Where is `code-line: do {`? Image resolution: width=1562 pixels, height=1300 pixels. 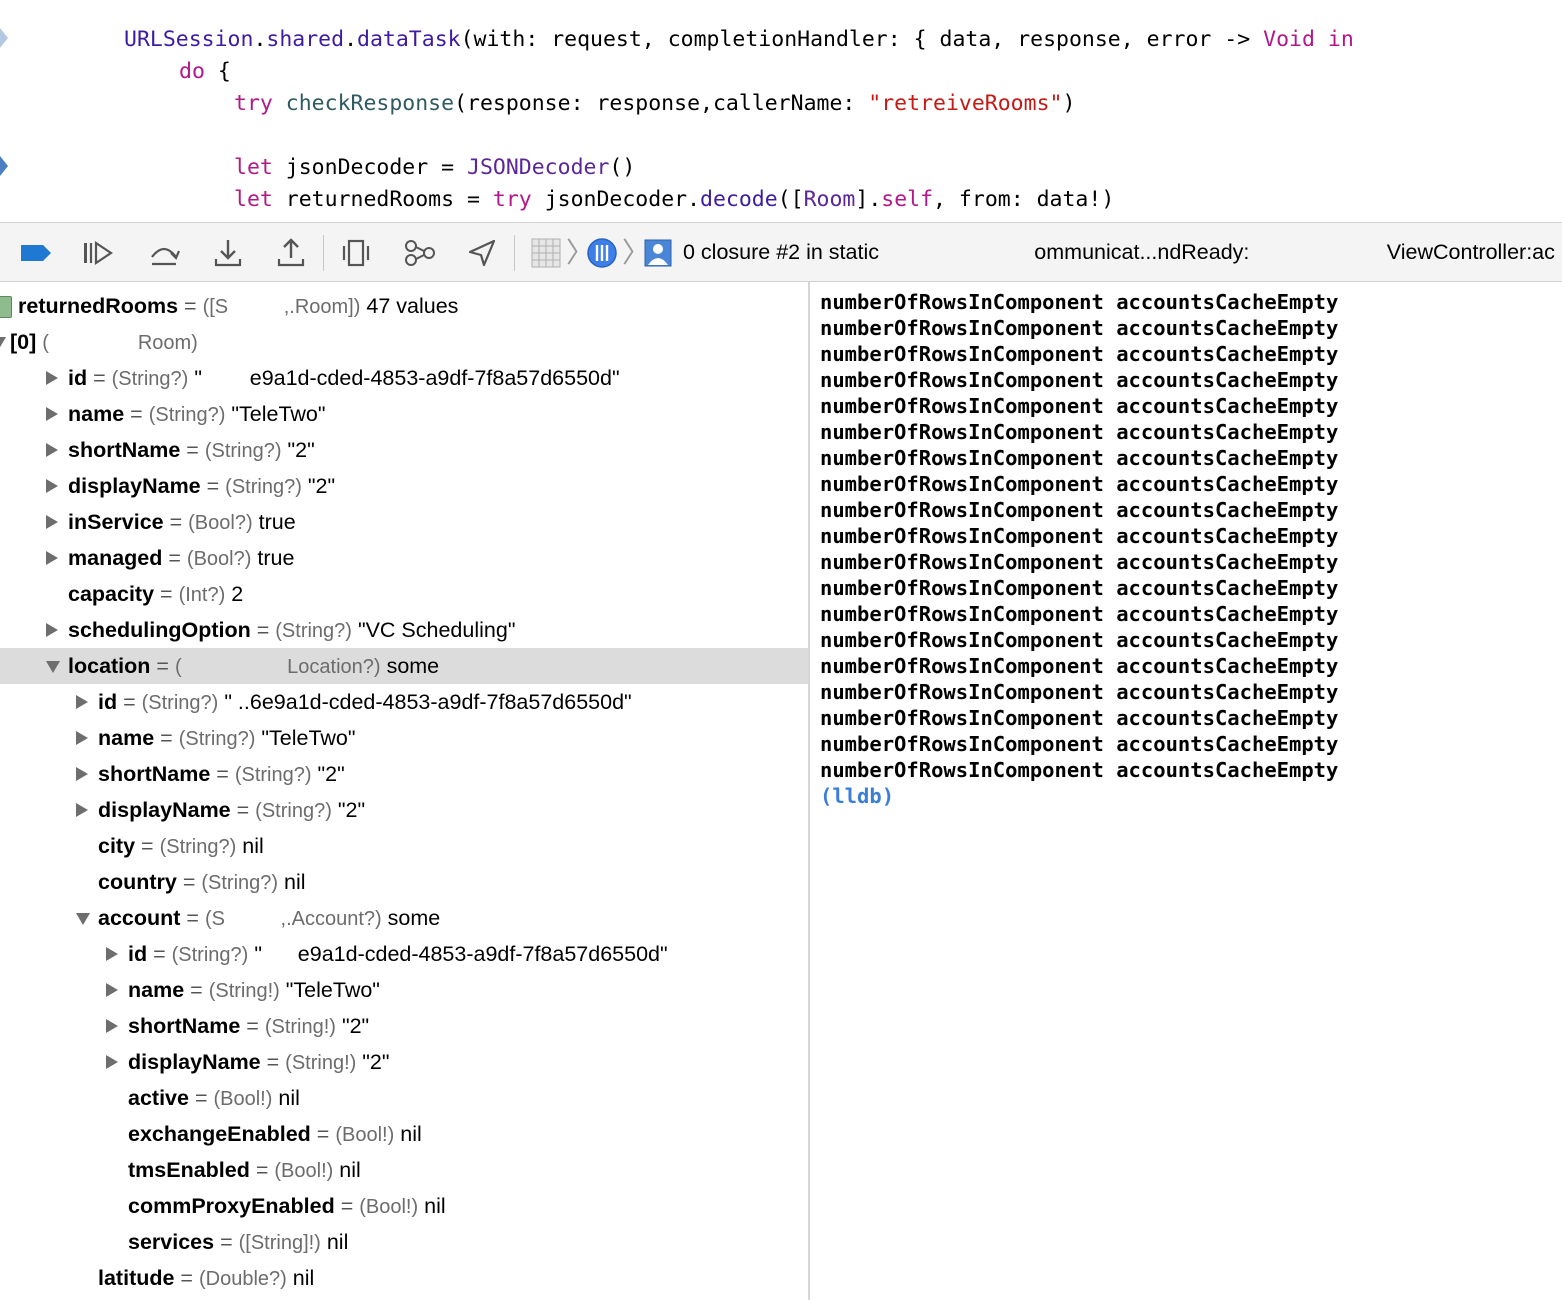 code-line: do { is located at coordinates (205, 72).